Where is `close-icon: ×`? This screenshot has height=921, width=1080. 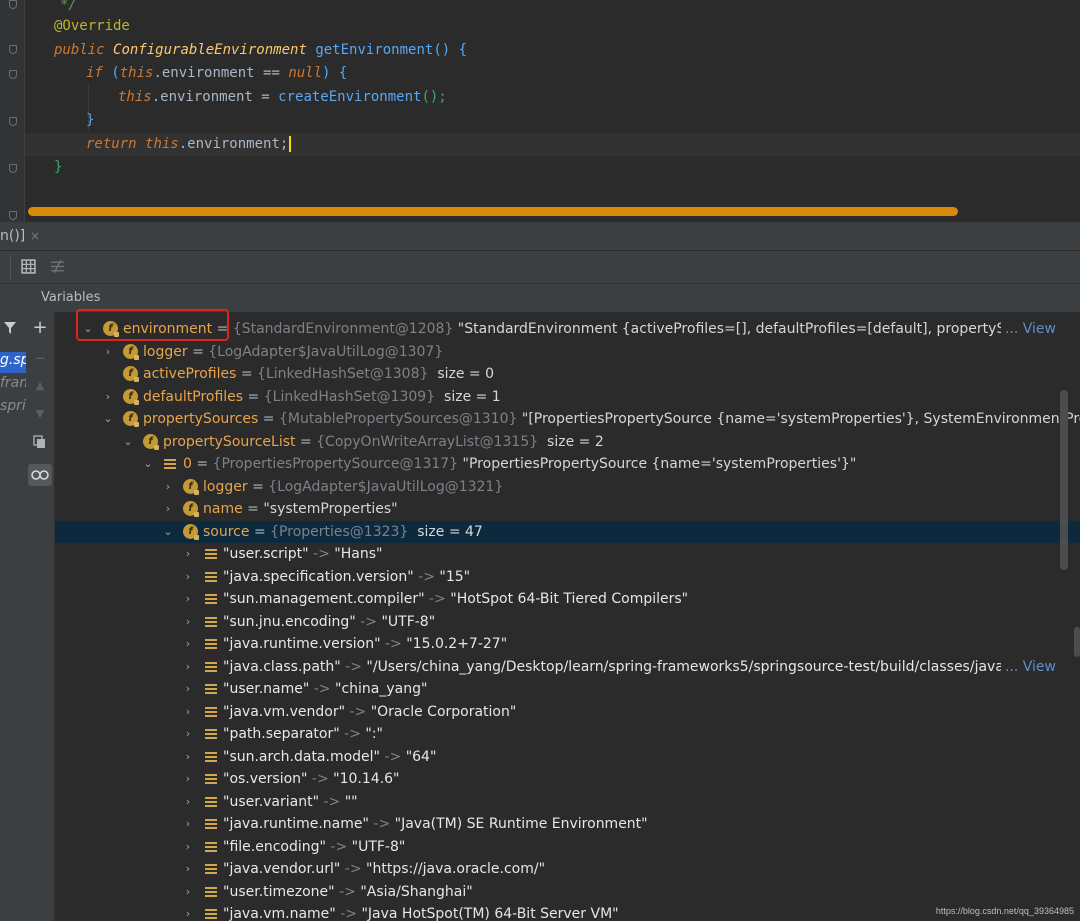
close-icon: × is located at coordinates (35, 236).